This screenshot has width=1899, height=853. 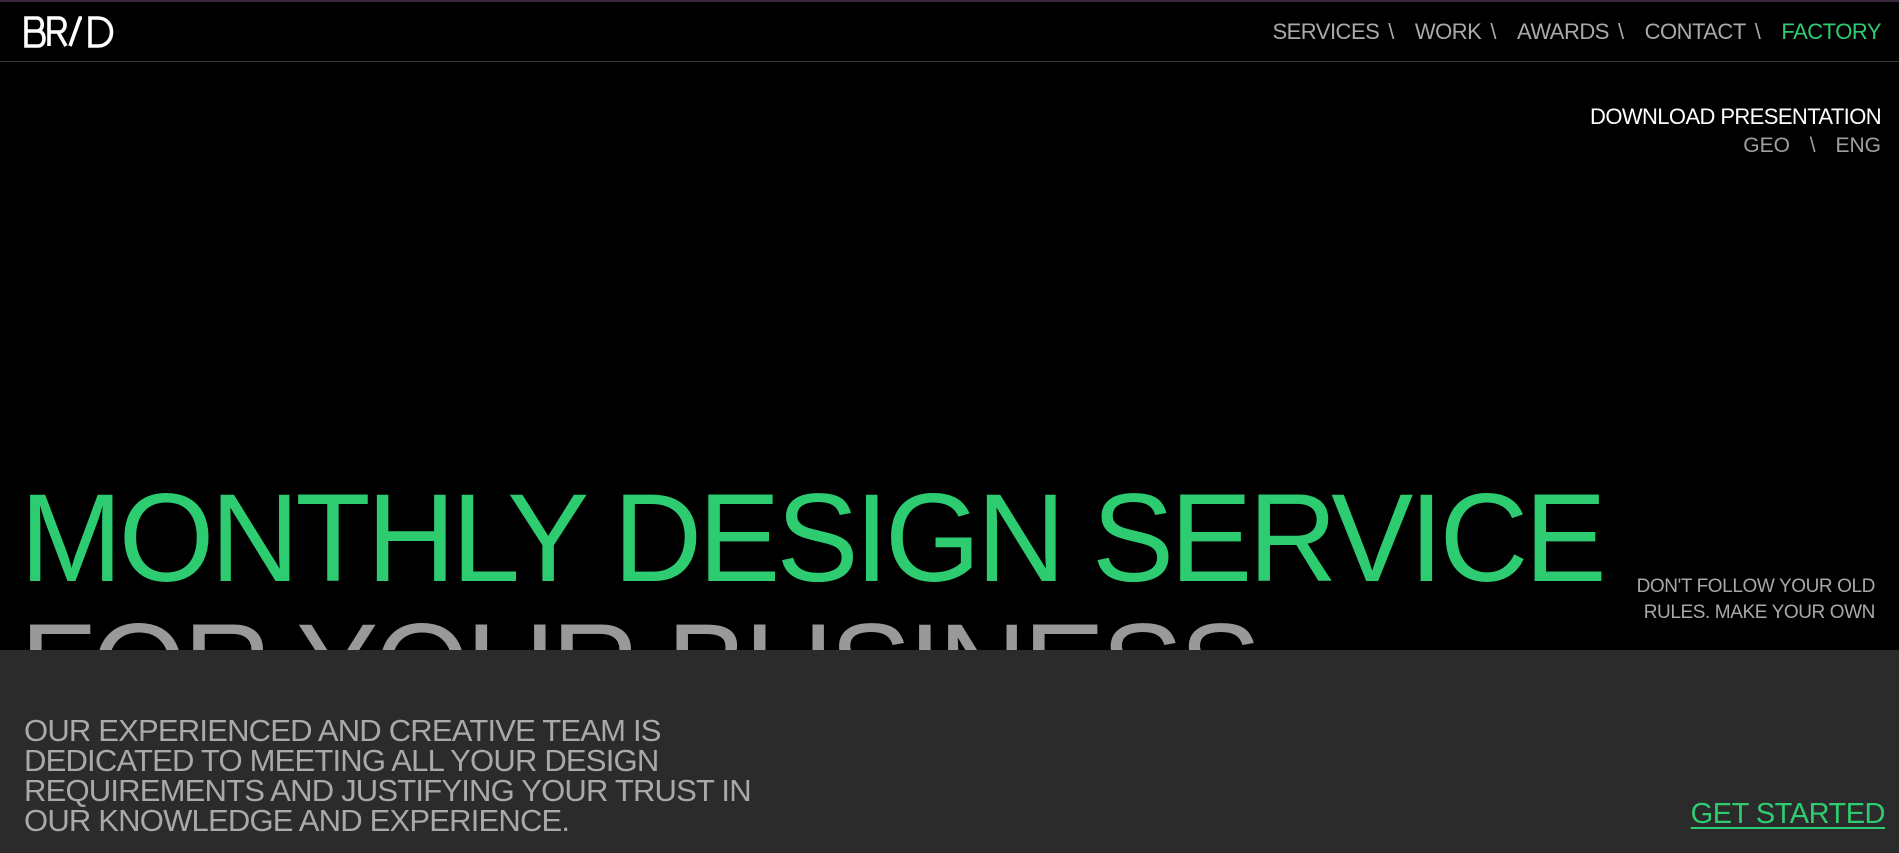 What do you see at coordinates (1788, 814) in the screenshot?
I see `get-started-link: GET STARTED` at bounding box center [1788, 814].